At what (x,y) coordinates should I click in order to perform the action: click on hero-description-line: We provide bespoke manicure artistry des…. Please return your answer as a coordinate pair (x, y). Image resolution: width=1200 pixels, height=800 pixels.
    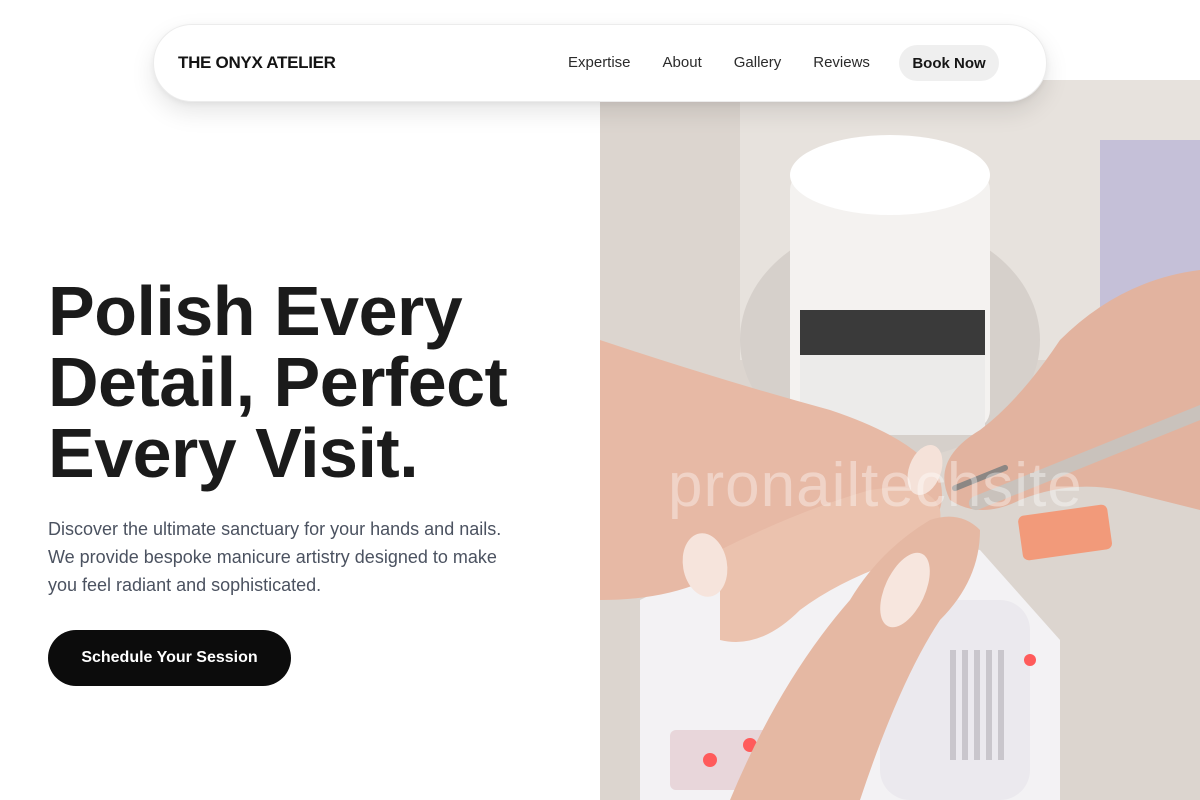
    Looking at the image, I should click on (272, 557).